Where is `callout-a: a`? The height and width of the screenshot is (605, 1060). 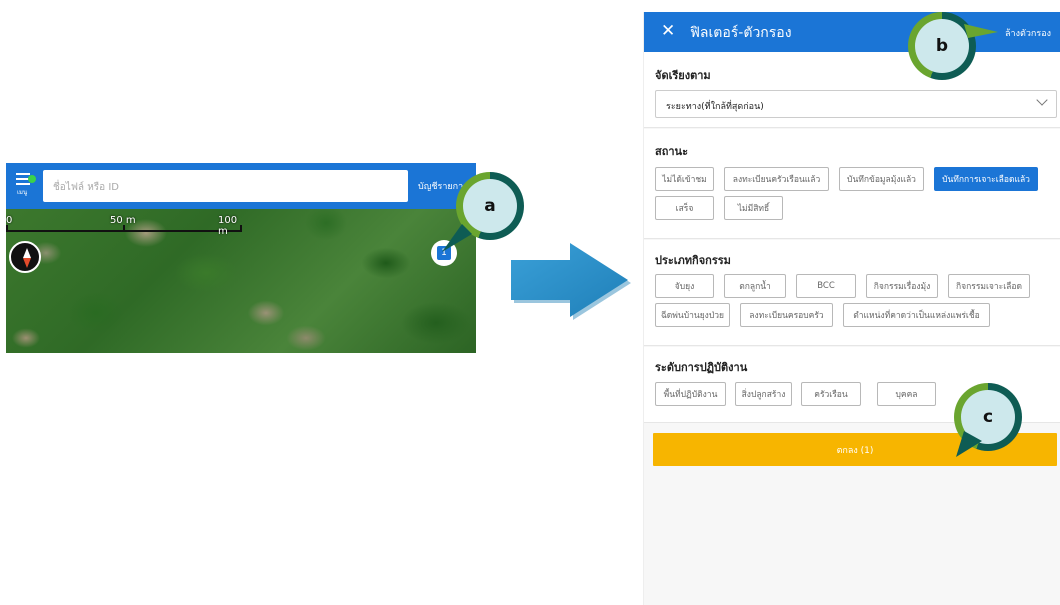
callout-a: a is located at coordinates (483, 212).